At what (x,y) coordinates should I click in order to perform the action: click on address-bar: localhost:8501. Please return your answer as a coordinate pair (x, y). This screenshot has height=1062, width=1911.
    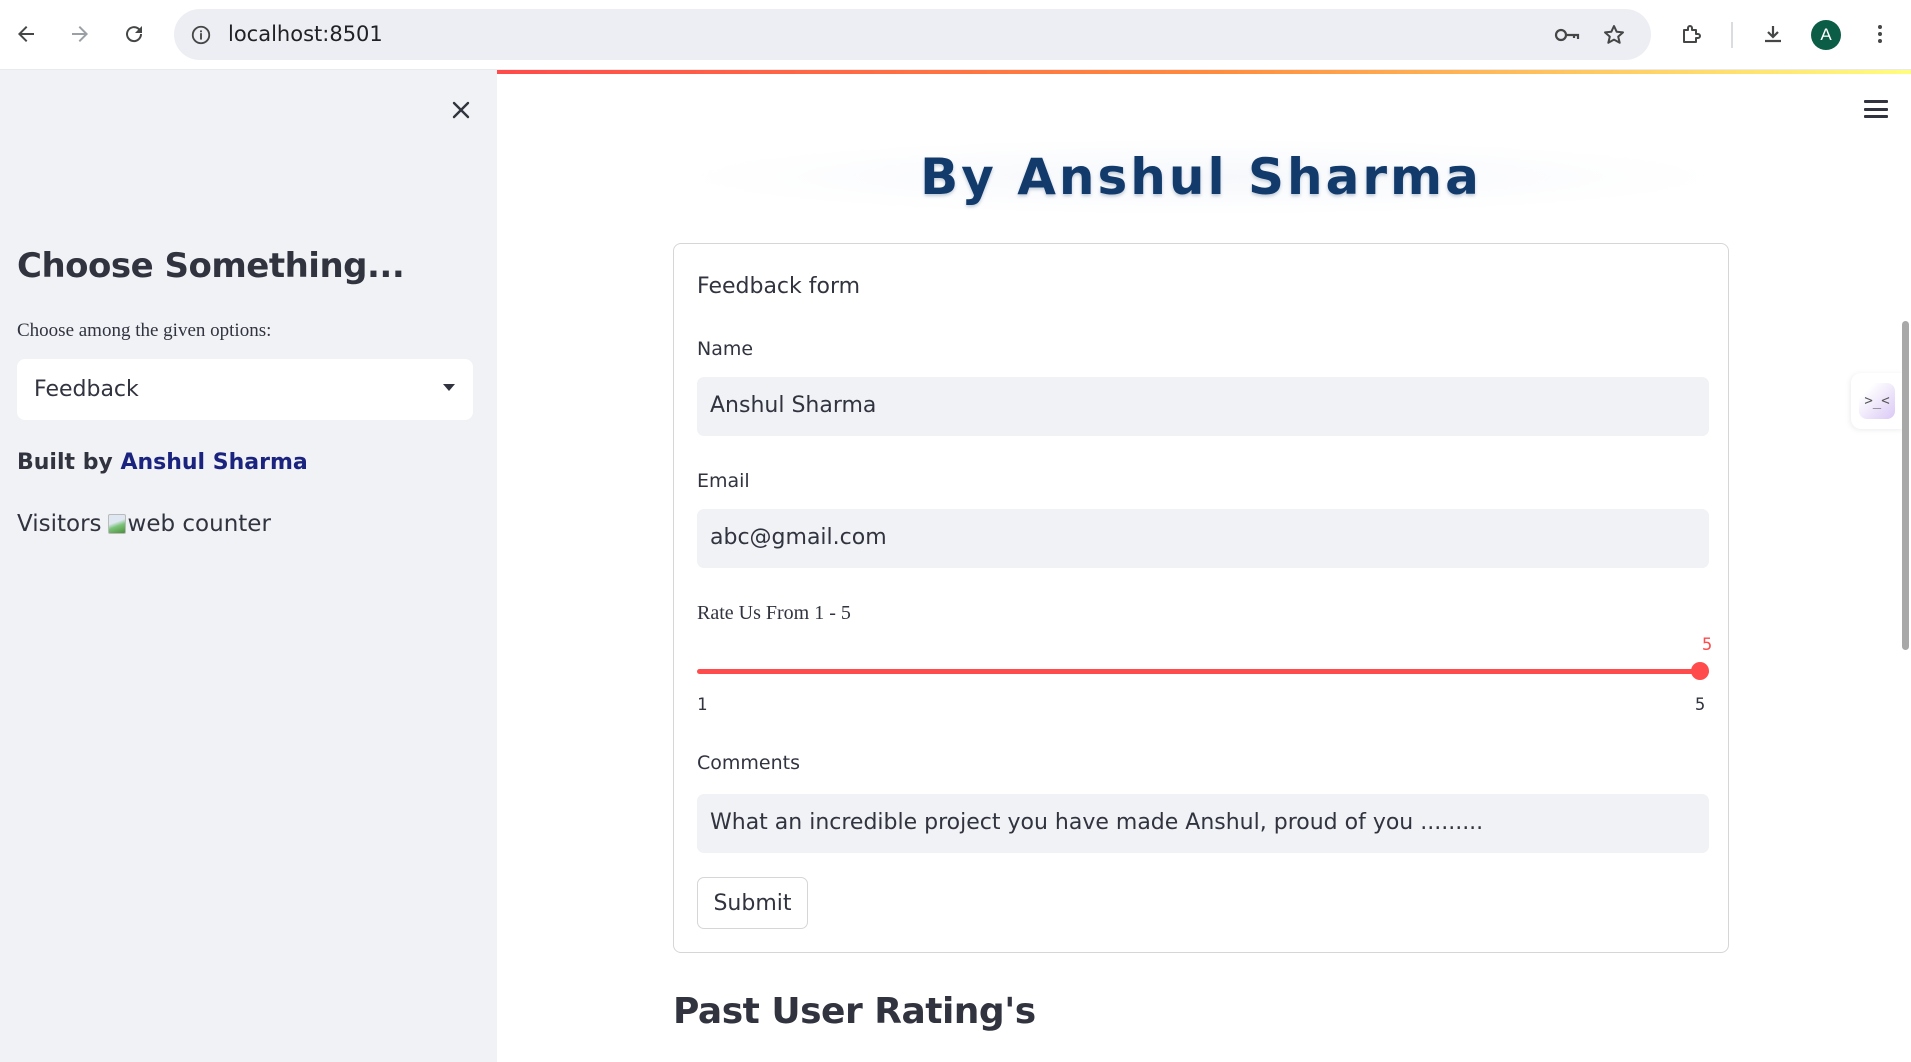
    Looking at the image, I should click on (912, 34).